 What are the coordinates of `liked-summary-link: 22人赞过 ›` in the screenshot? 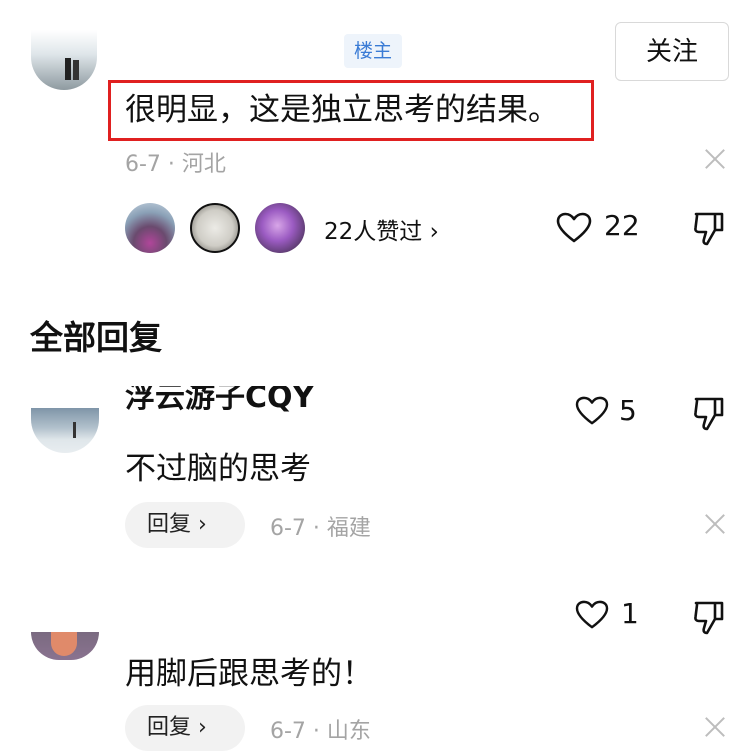 It's located at (381, 229).